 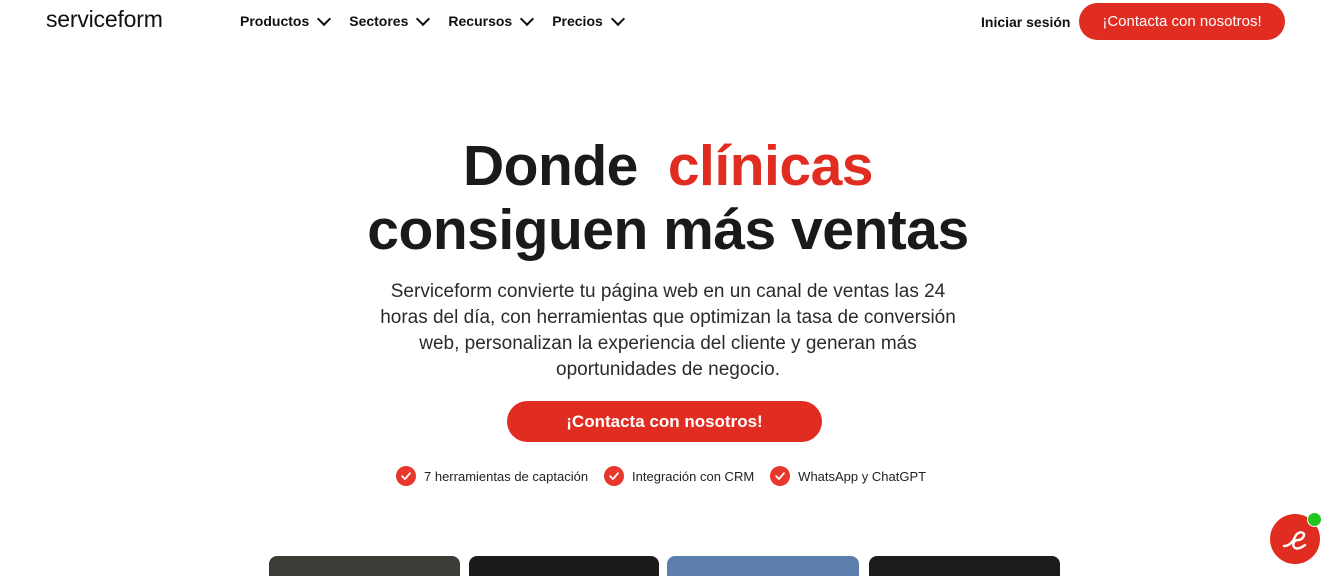 I want to click on feature-item: Integración con CRM, so click(x=679, y=476).